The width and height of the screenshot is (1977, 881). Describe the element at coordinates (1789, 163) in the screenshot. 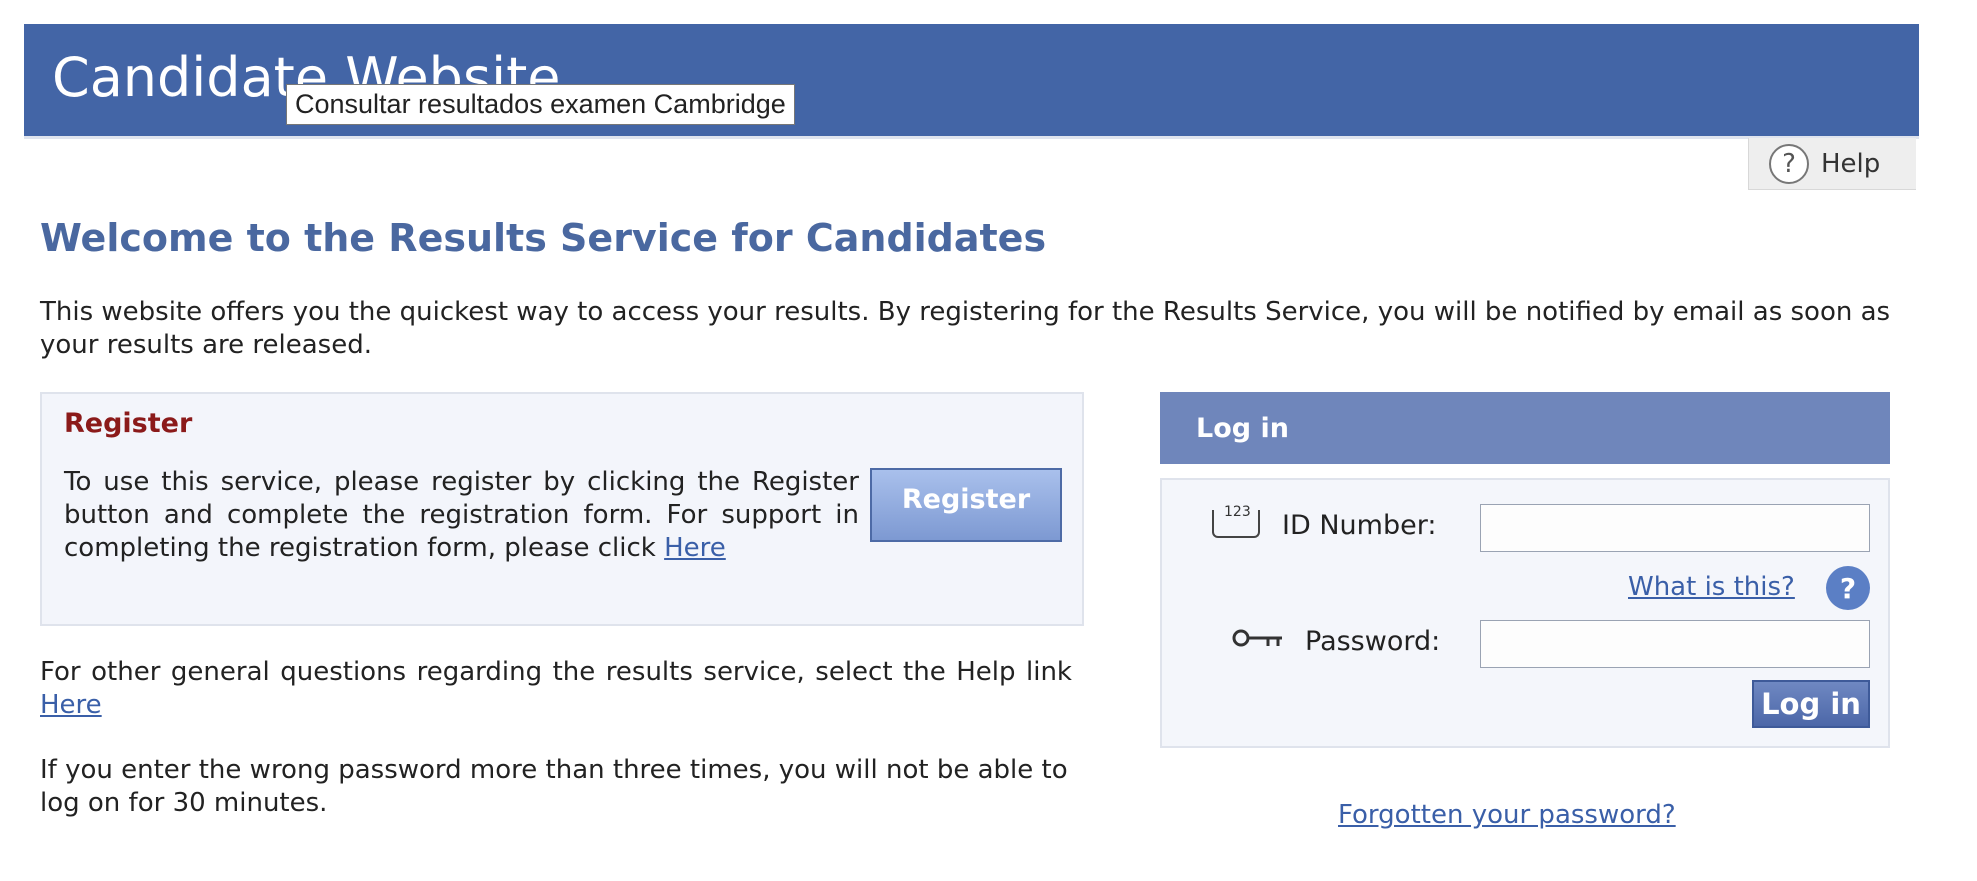

I see `question-circle-icon: ?` at that location.